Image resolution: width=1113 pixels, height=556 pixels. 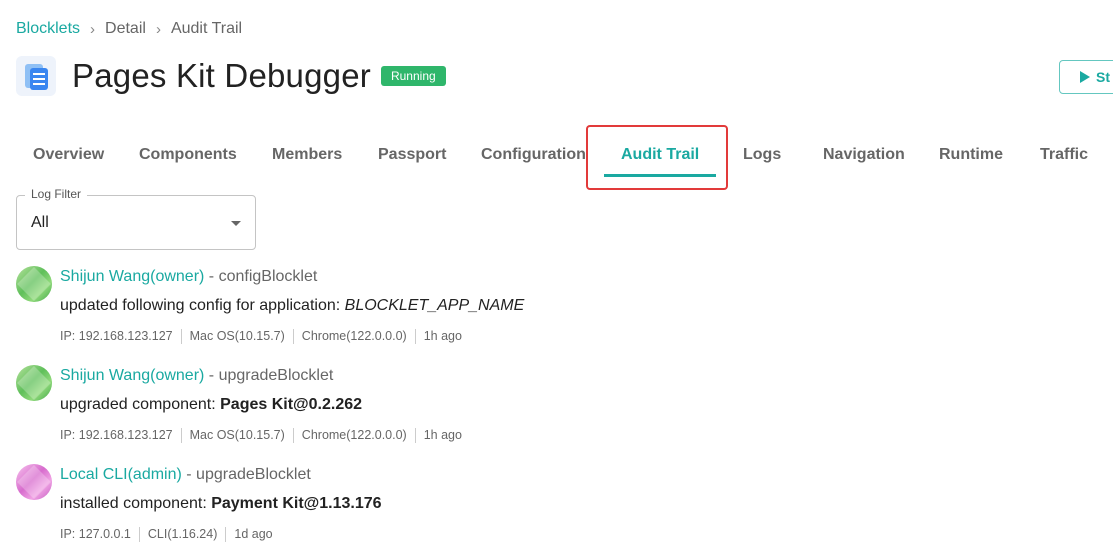 What do you see at coordinates (1064, 155) in the screenshot?
I see `tab-traffic: Traffic` at bounding box center [1064, 155].